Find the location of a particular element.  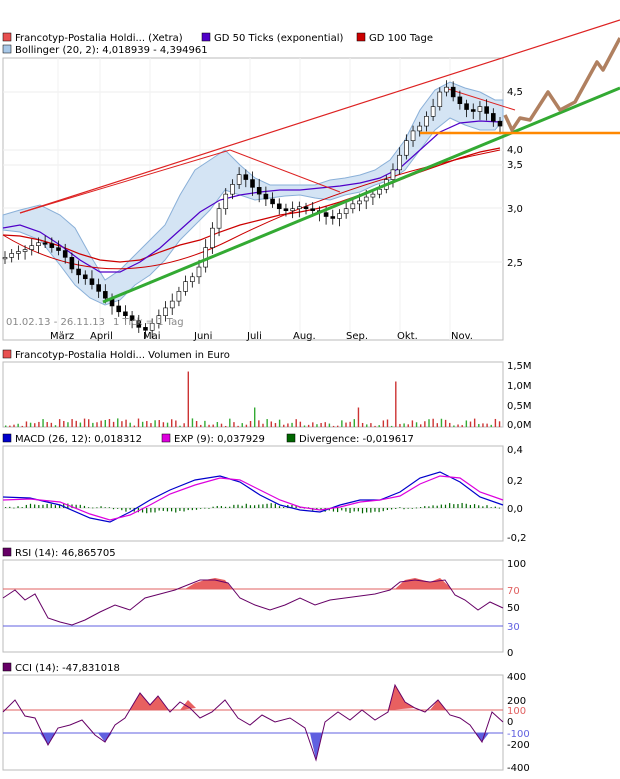

legend-rsi: RSI (14): 46,865705 is located at coordinates (65, 553).